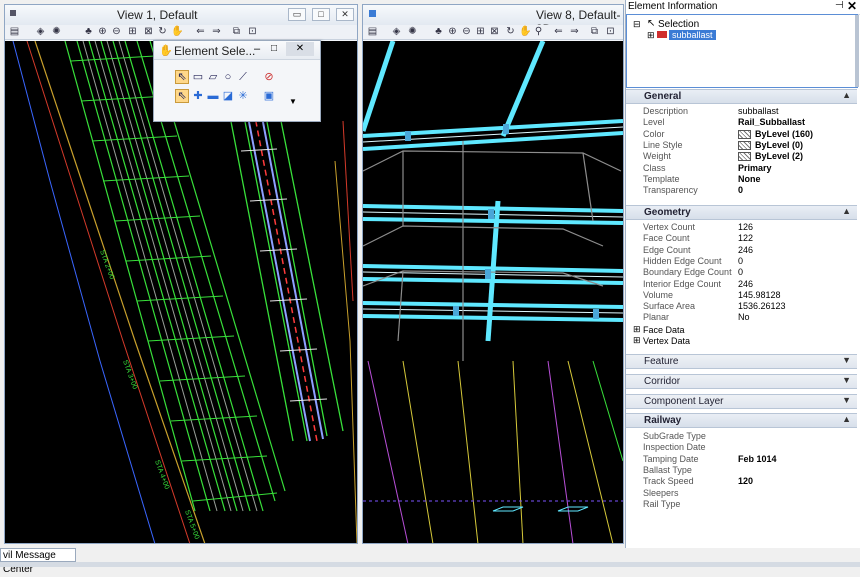 The image size is (860, 577). Describe the element at coordinates (257, 49) in the screenshot. I see `minimize-button: –` at that location.